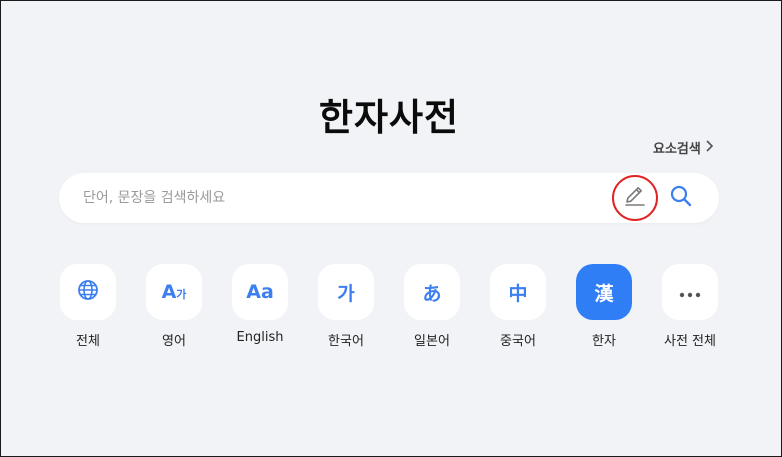 The height and width of the screenshot is (457, 782). I want to click on english-icon: Aa, so click(260, 292).